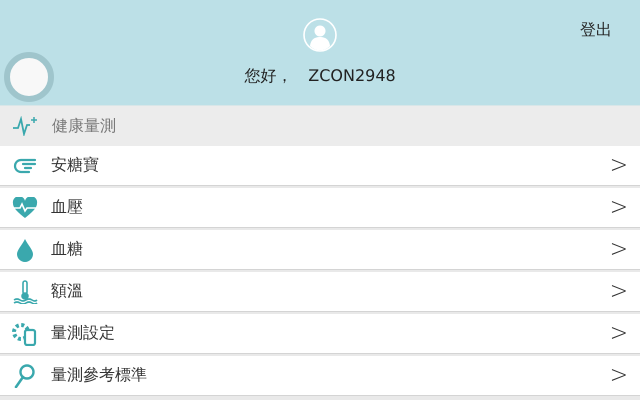 This screenshot has height=400, width=640. Describe the element at coordinates (320, 292) in the screenshot. I see `menu-item: 額溫 >` at that location.